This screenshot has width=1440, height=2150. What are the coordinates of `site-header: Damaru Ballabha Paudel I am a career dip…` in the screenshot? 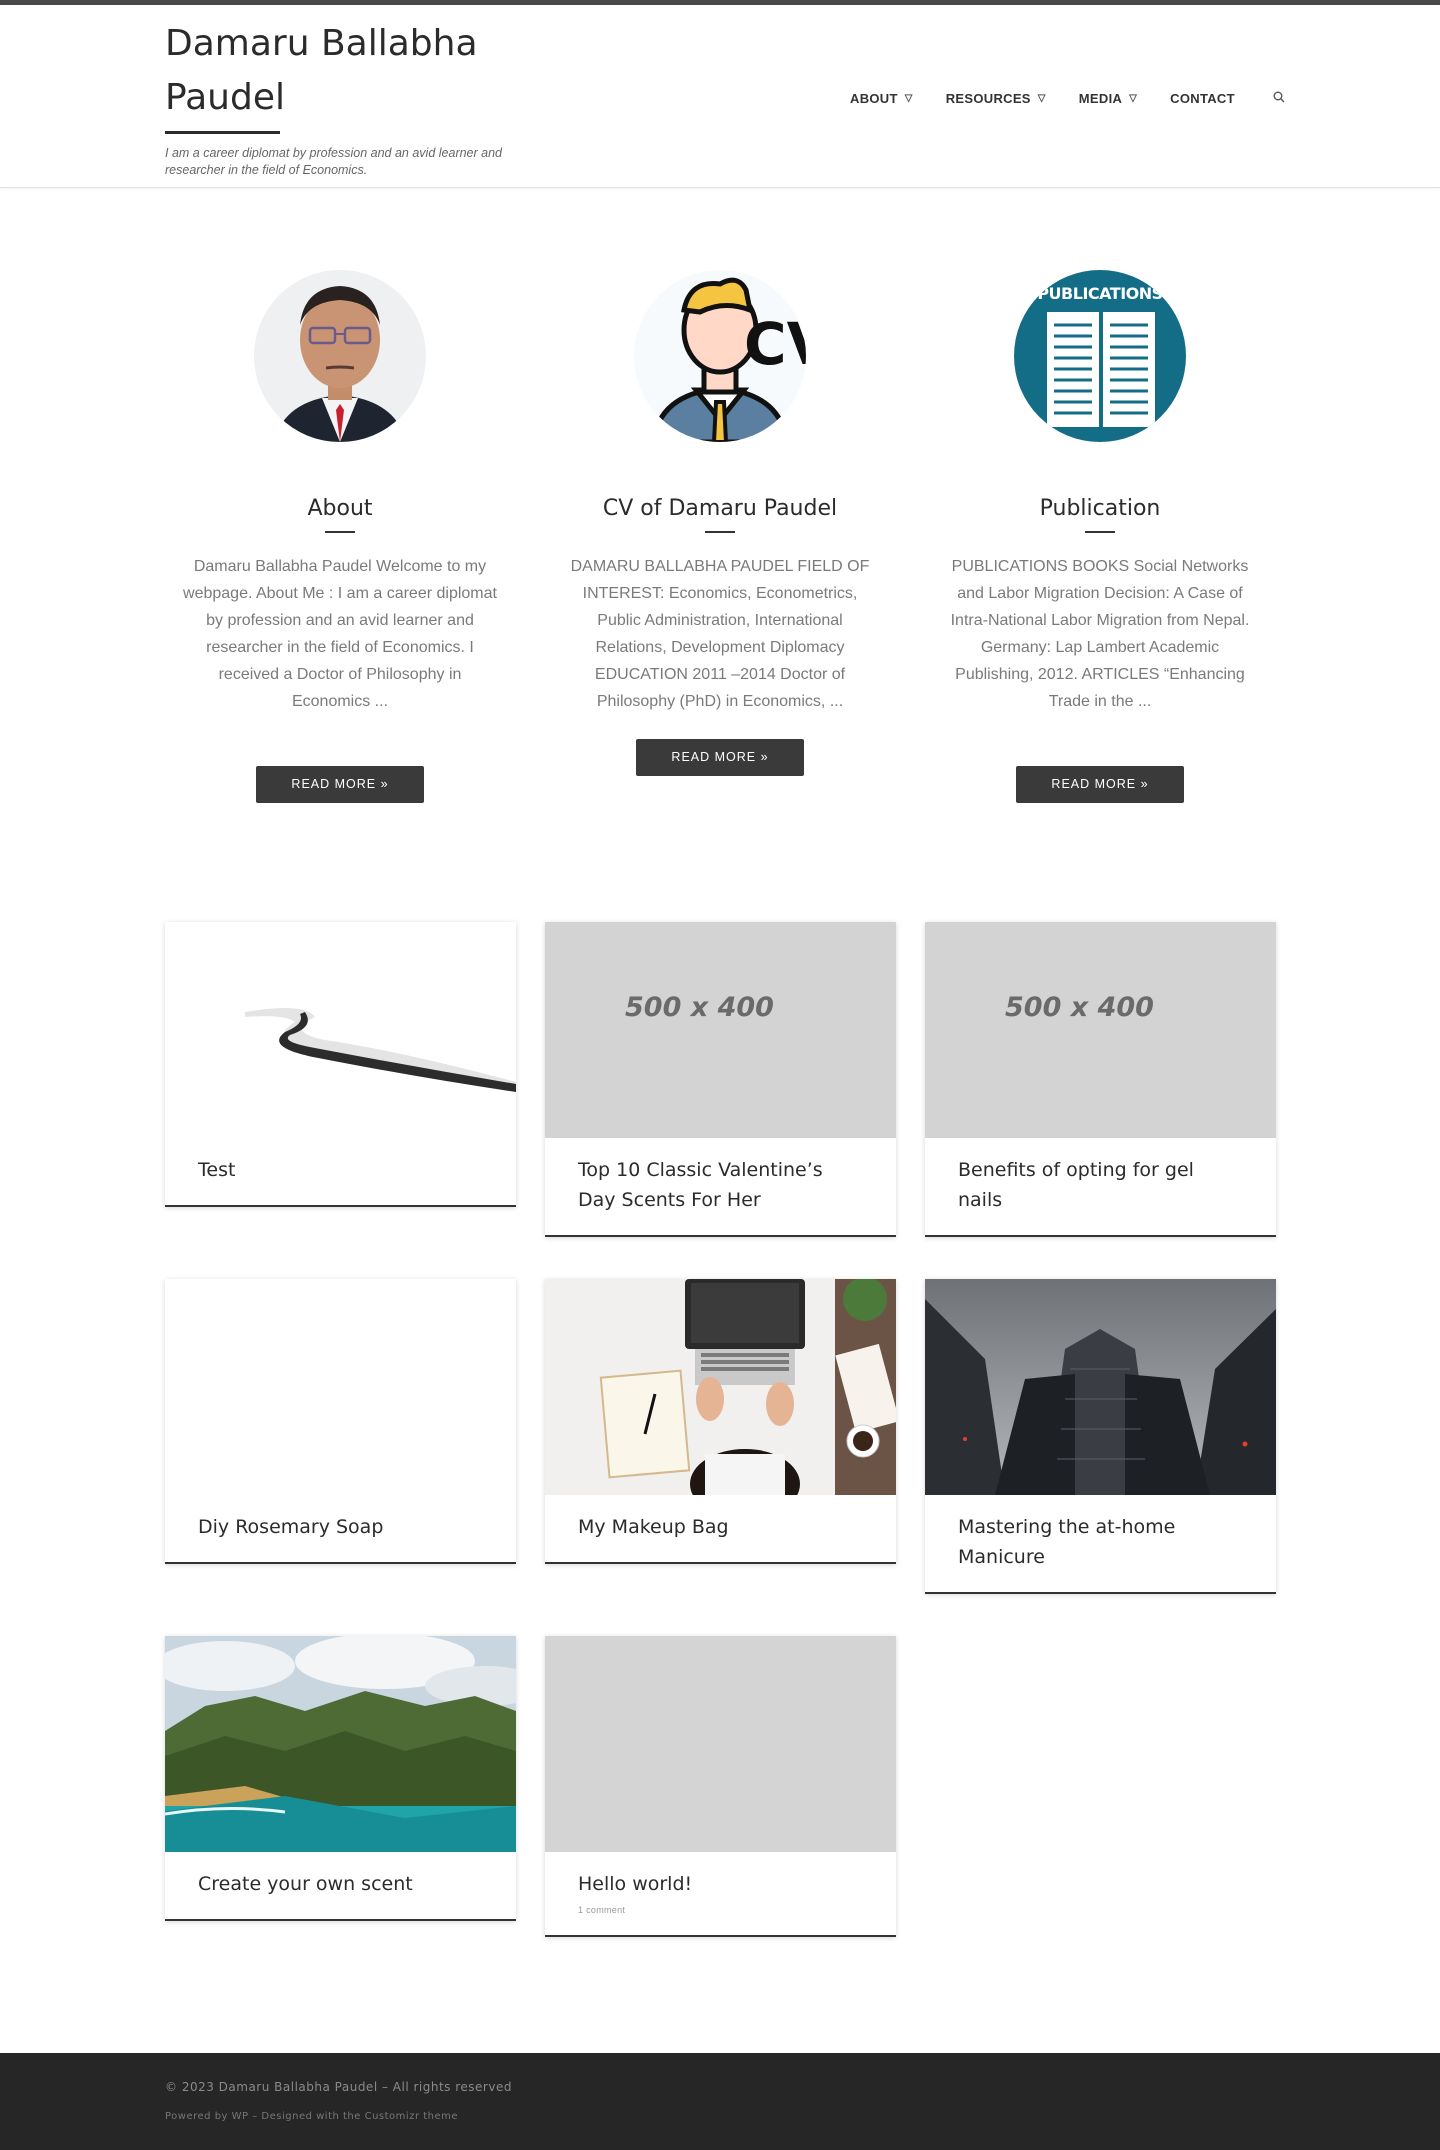 It's located at (720, 96).